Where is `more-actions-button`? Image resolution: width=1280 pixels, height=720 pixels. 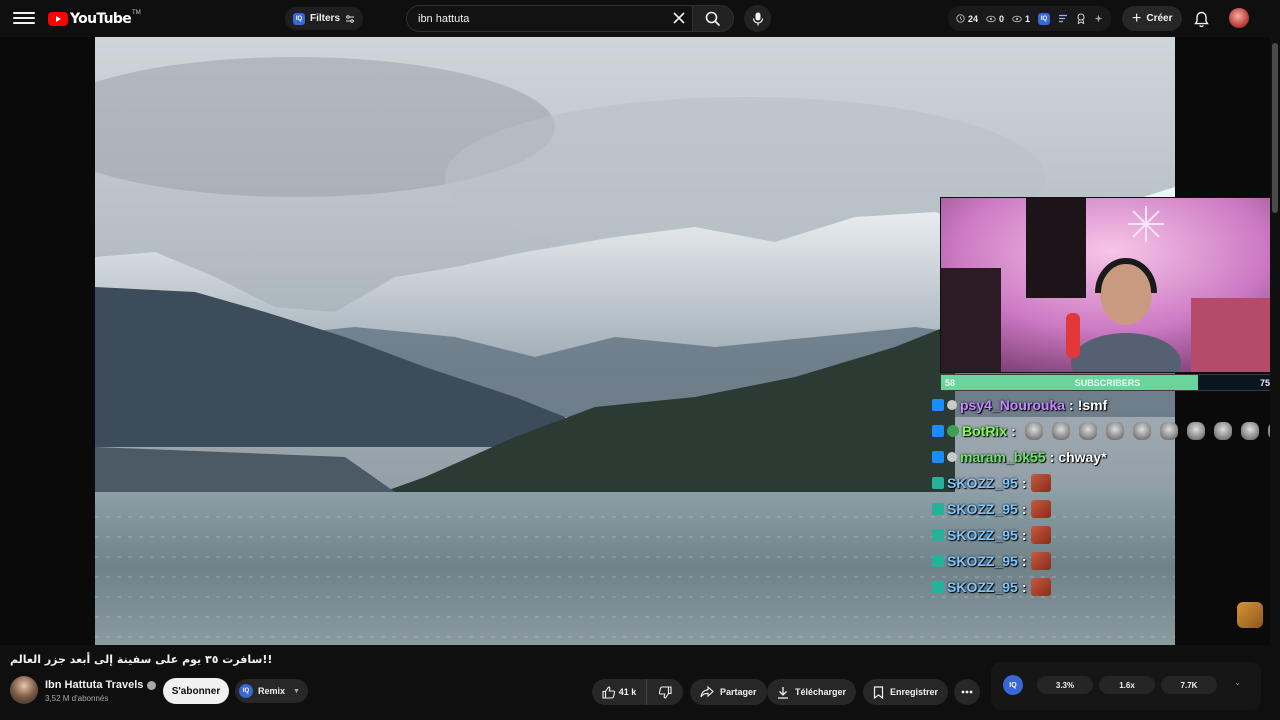
more-actions-button is located at coordinates (967, 692).